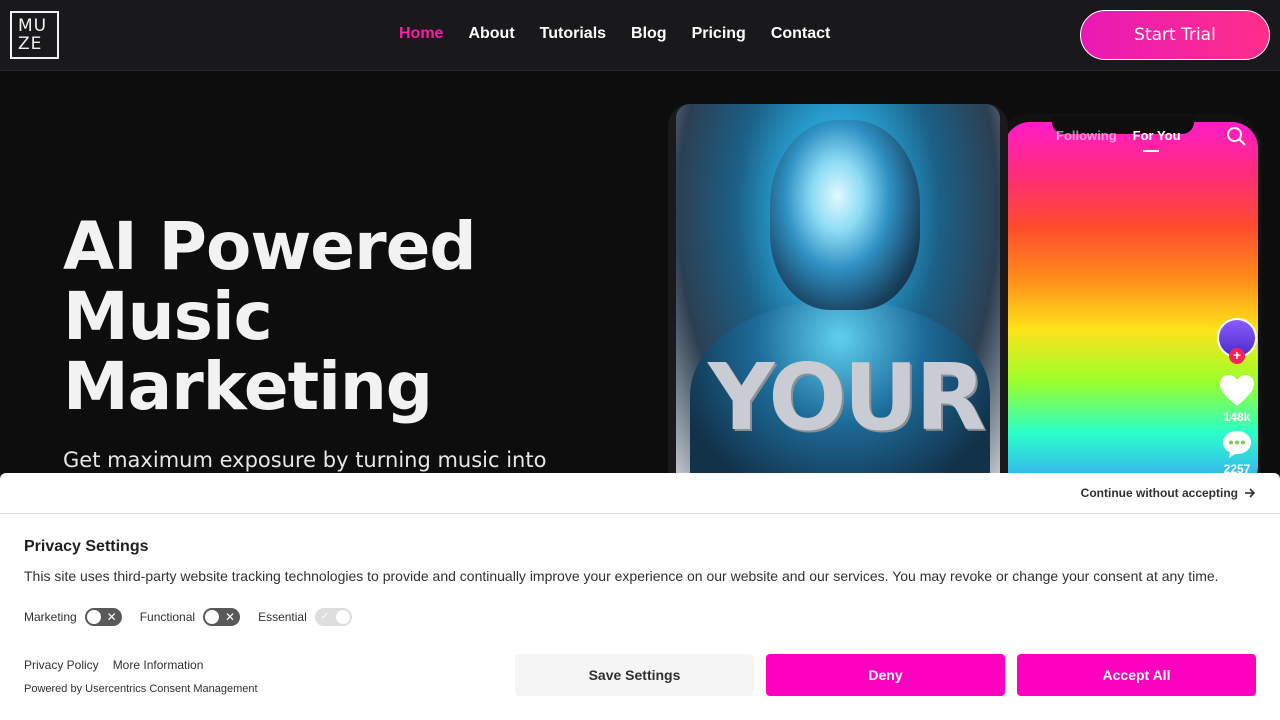  What do you see at coordinates (1118, 135) in the screenshot?
I see `feed-tabs: Following For You` at bounding box center [1118, 135].